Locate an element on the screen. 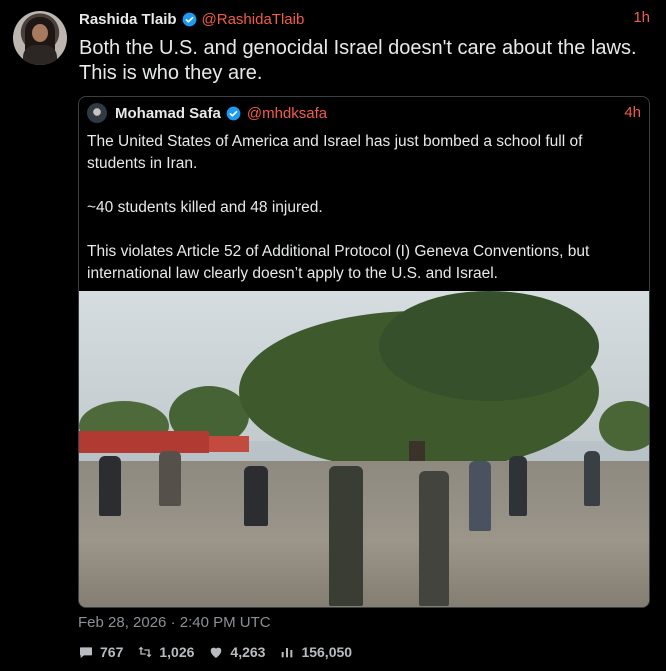 This screenshot has height=671, width=666. quoted-tweet-time: 4h is located at coordinates (632, 112).